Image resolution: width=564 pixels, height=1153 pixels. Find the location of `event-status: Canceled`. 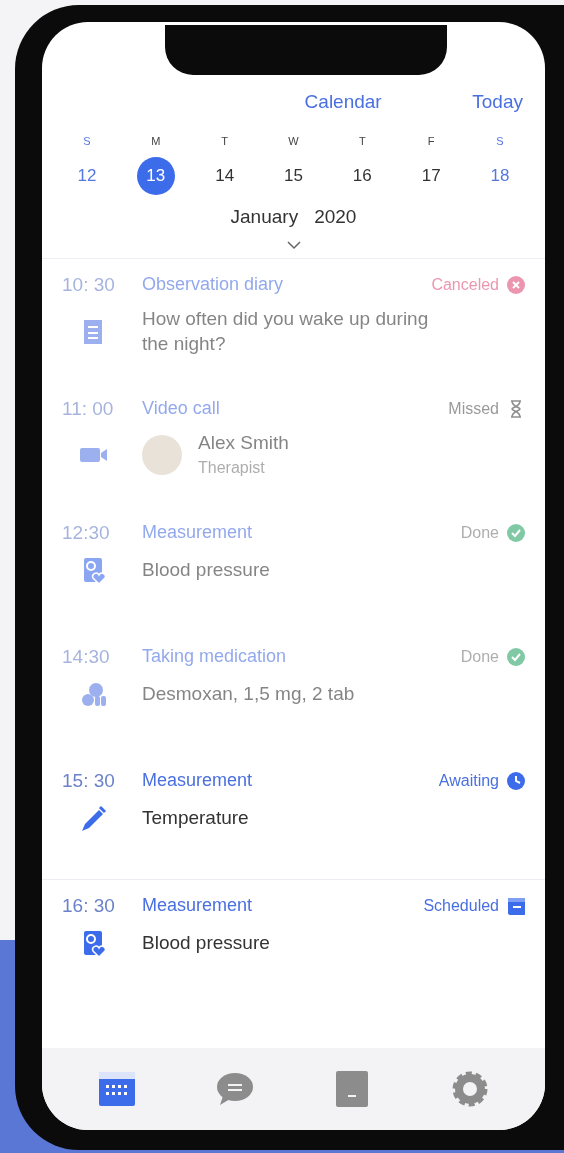

event-status: Canceled is located at coordinates (465, 284).